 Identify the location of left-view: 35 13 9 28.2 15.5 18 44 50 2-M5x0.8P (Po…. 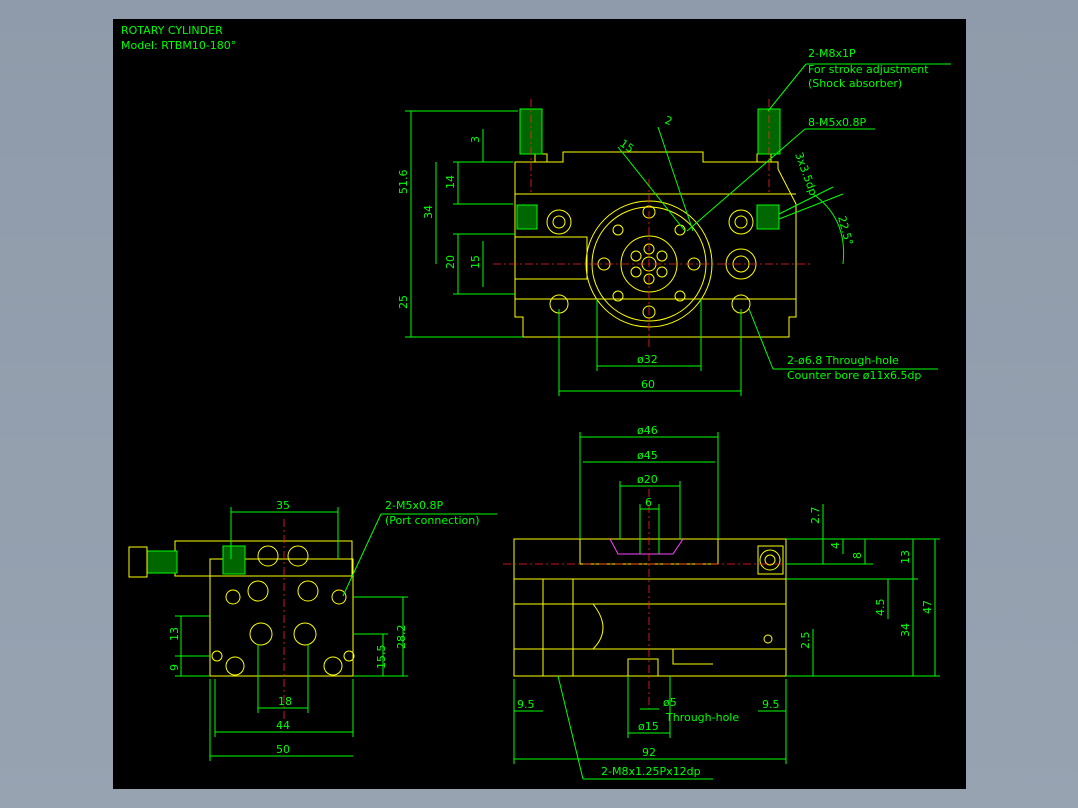
(312, 630).